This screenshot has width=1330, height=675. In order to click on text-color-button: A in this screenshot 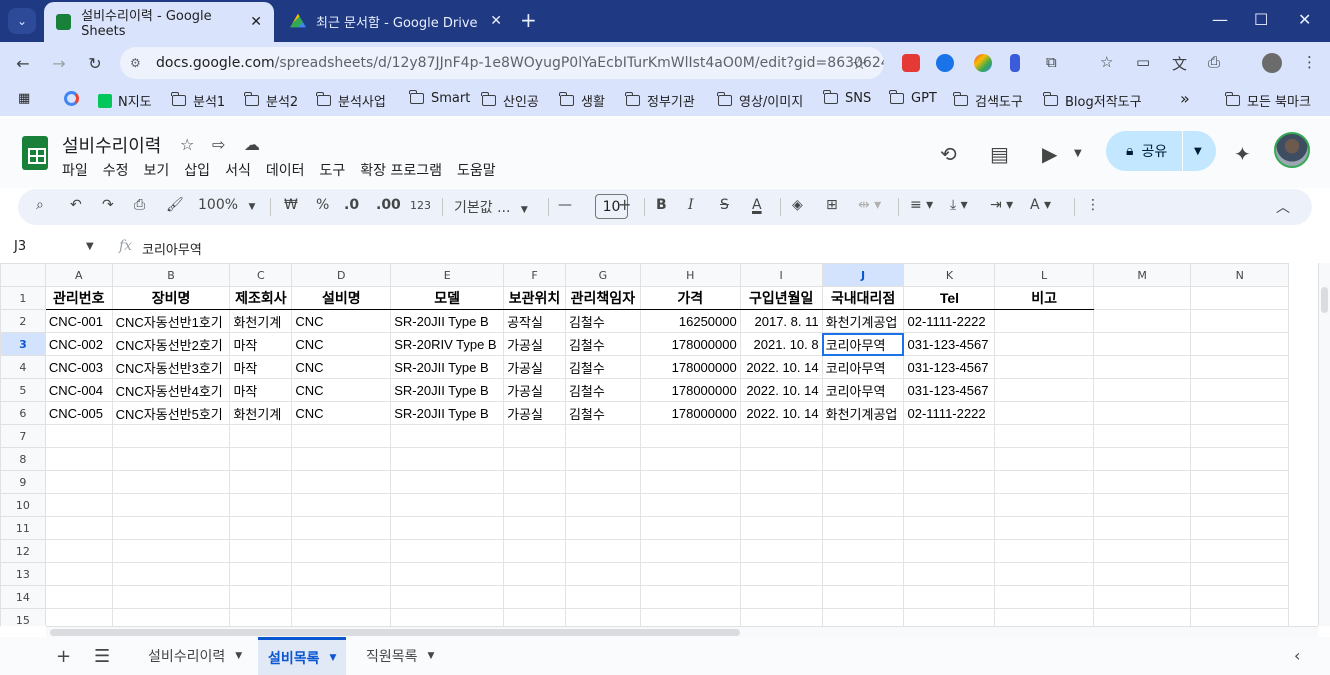, I will do `click(757, 205)`.